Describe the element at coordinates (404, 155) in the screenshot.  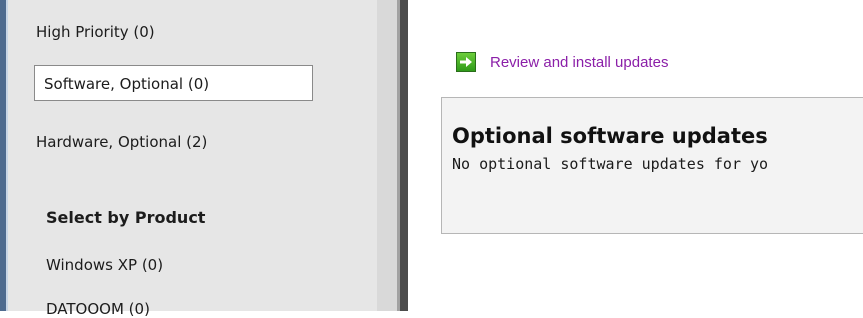
I see `pane-divider-shadow` at that location.